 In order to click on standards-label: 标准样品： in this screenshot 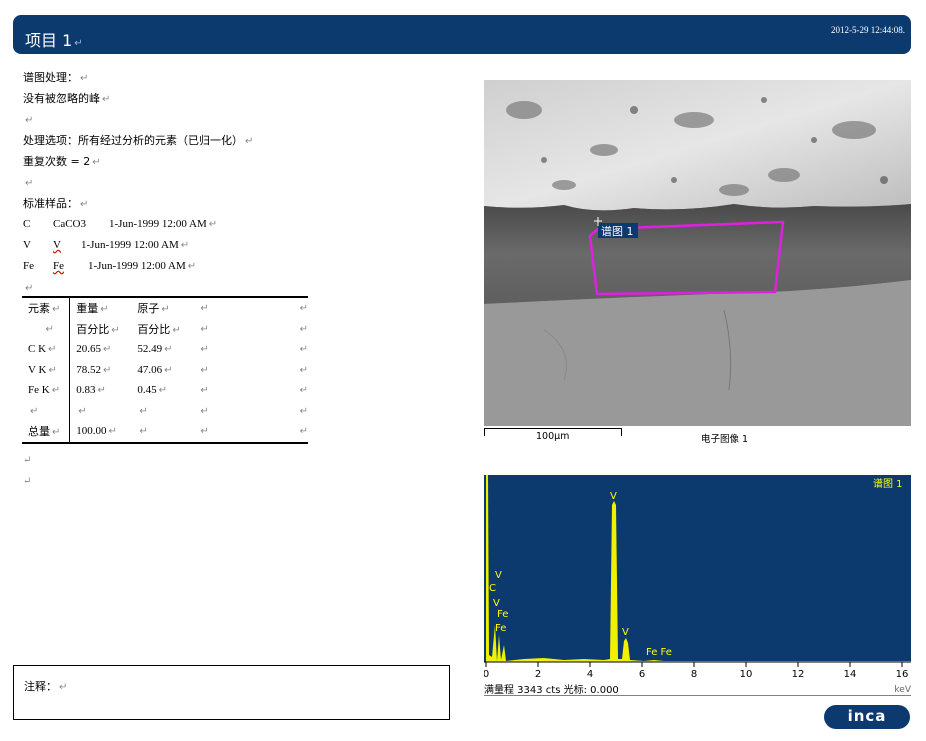, I will do `click(50, 203)`.